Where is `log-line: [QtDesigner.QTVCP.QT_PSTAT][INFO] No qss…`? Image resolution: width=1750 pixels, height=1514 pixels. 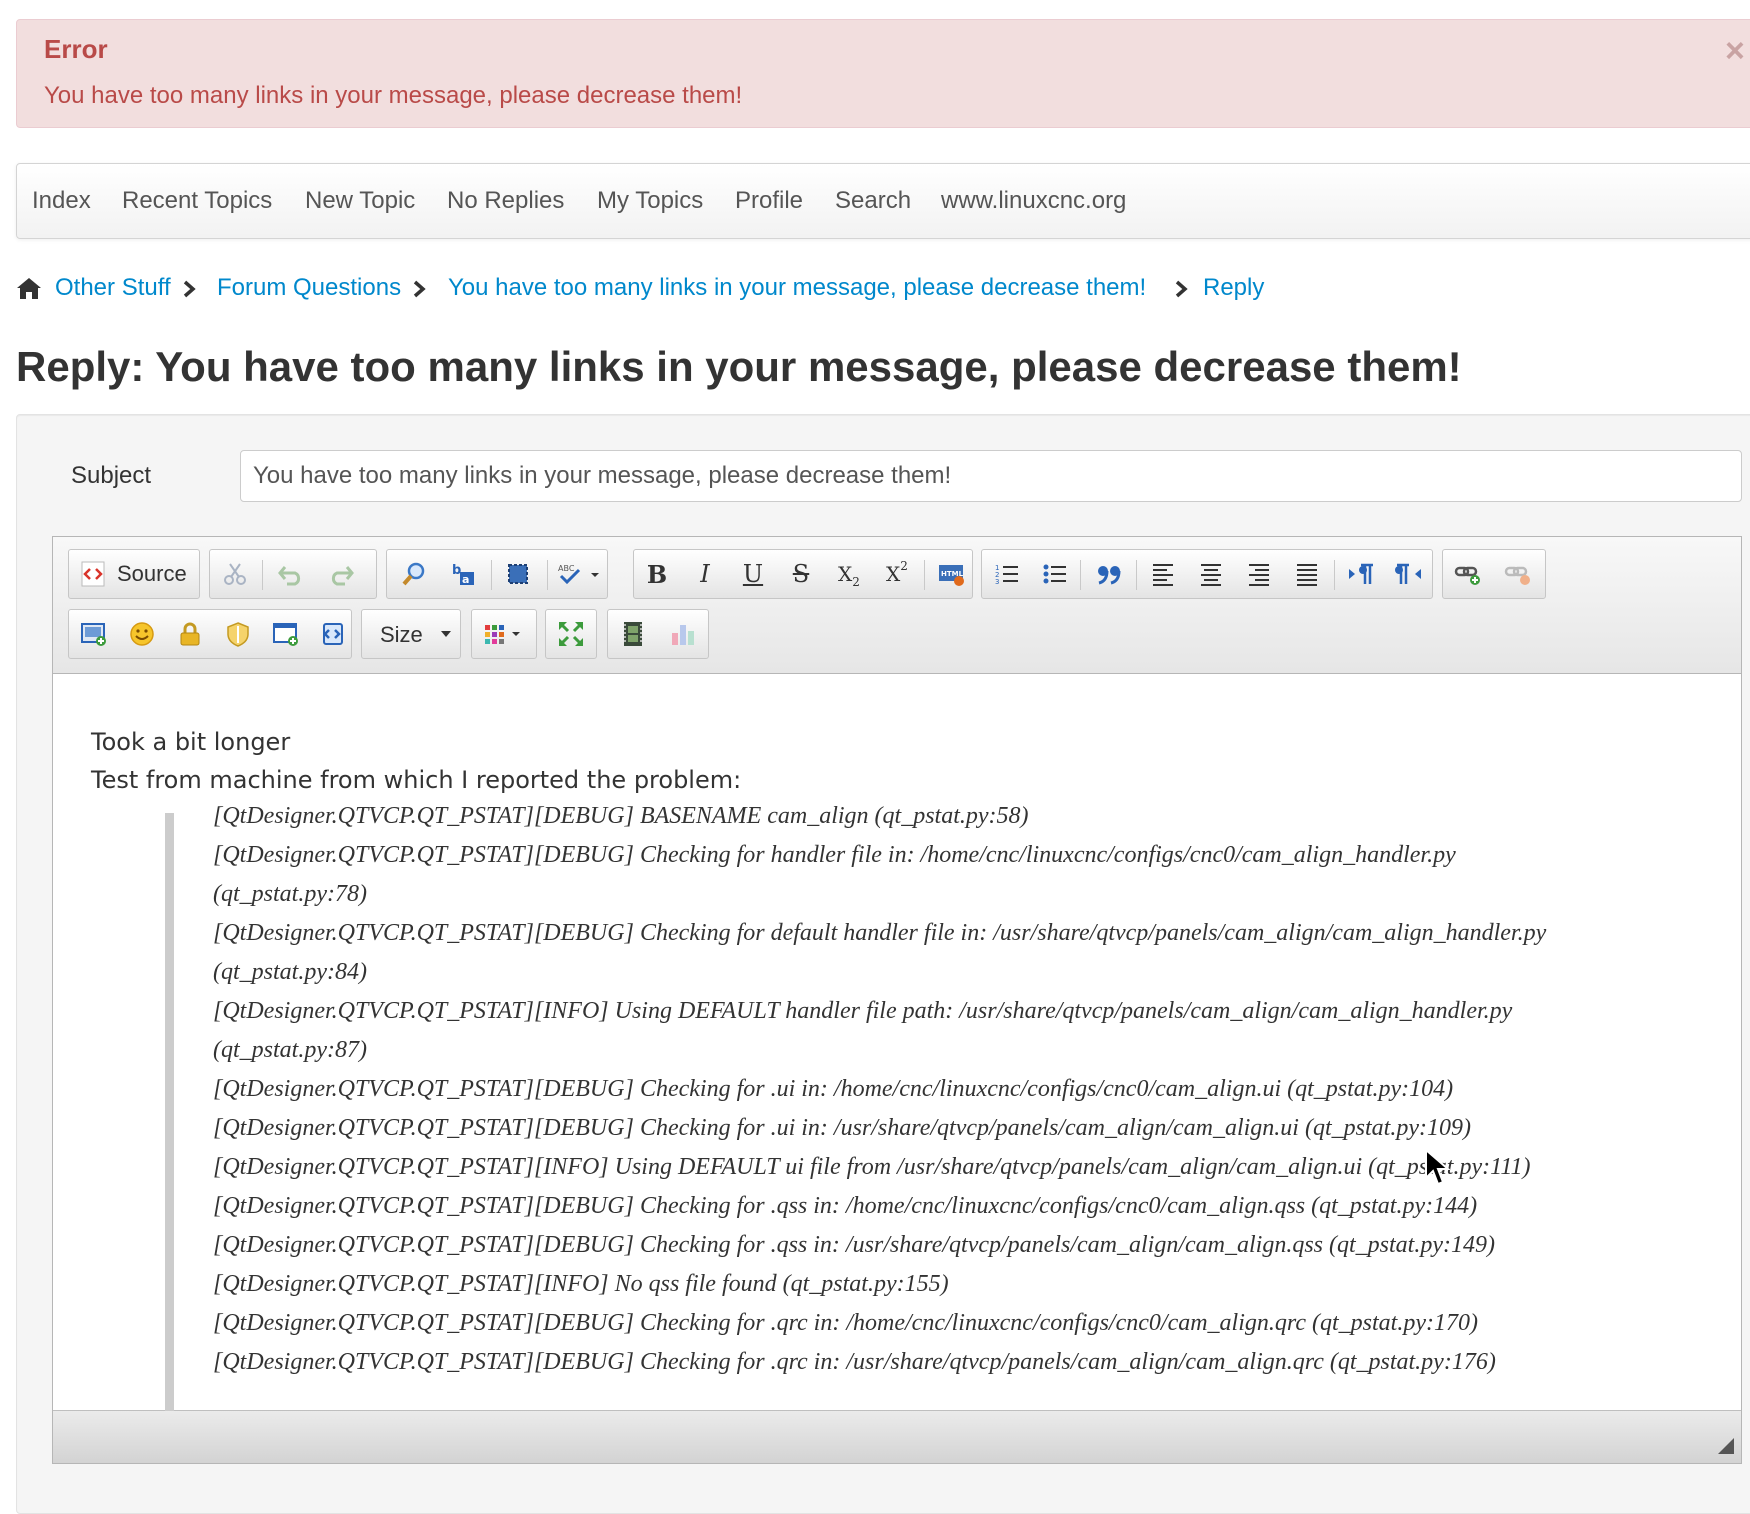
log-line: [QtDesigner.QTVCP.QT_PSTAT][INFO] No qss… is located at coordinates (581, 1284).